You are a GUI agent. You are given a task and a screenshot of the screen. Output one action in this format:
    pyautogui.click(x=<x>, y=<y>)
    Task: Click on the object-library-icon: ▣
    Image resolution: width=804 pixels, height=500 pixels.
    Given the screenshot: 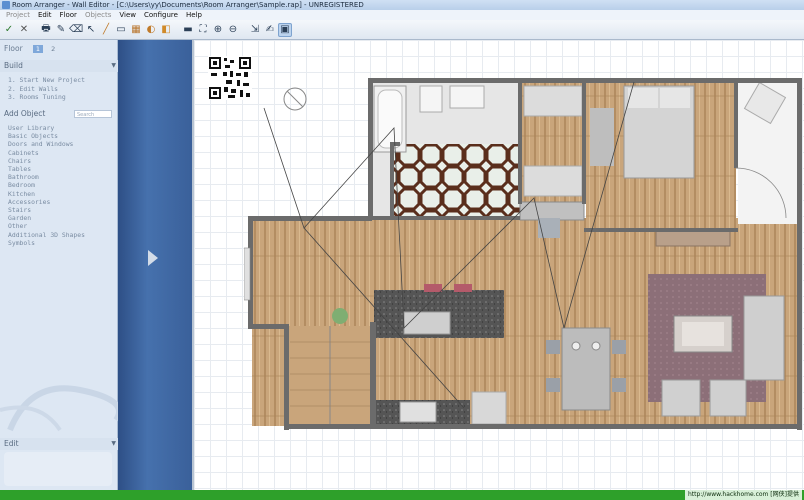 What is the action you would take?
    pyautogui.click(x=285, y=29)
    